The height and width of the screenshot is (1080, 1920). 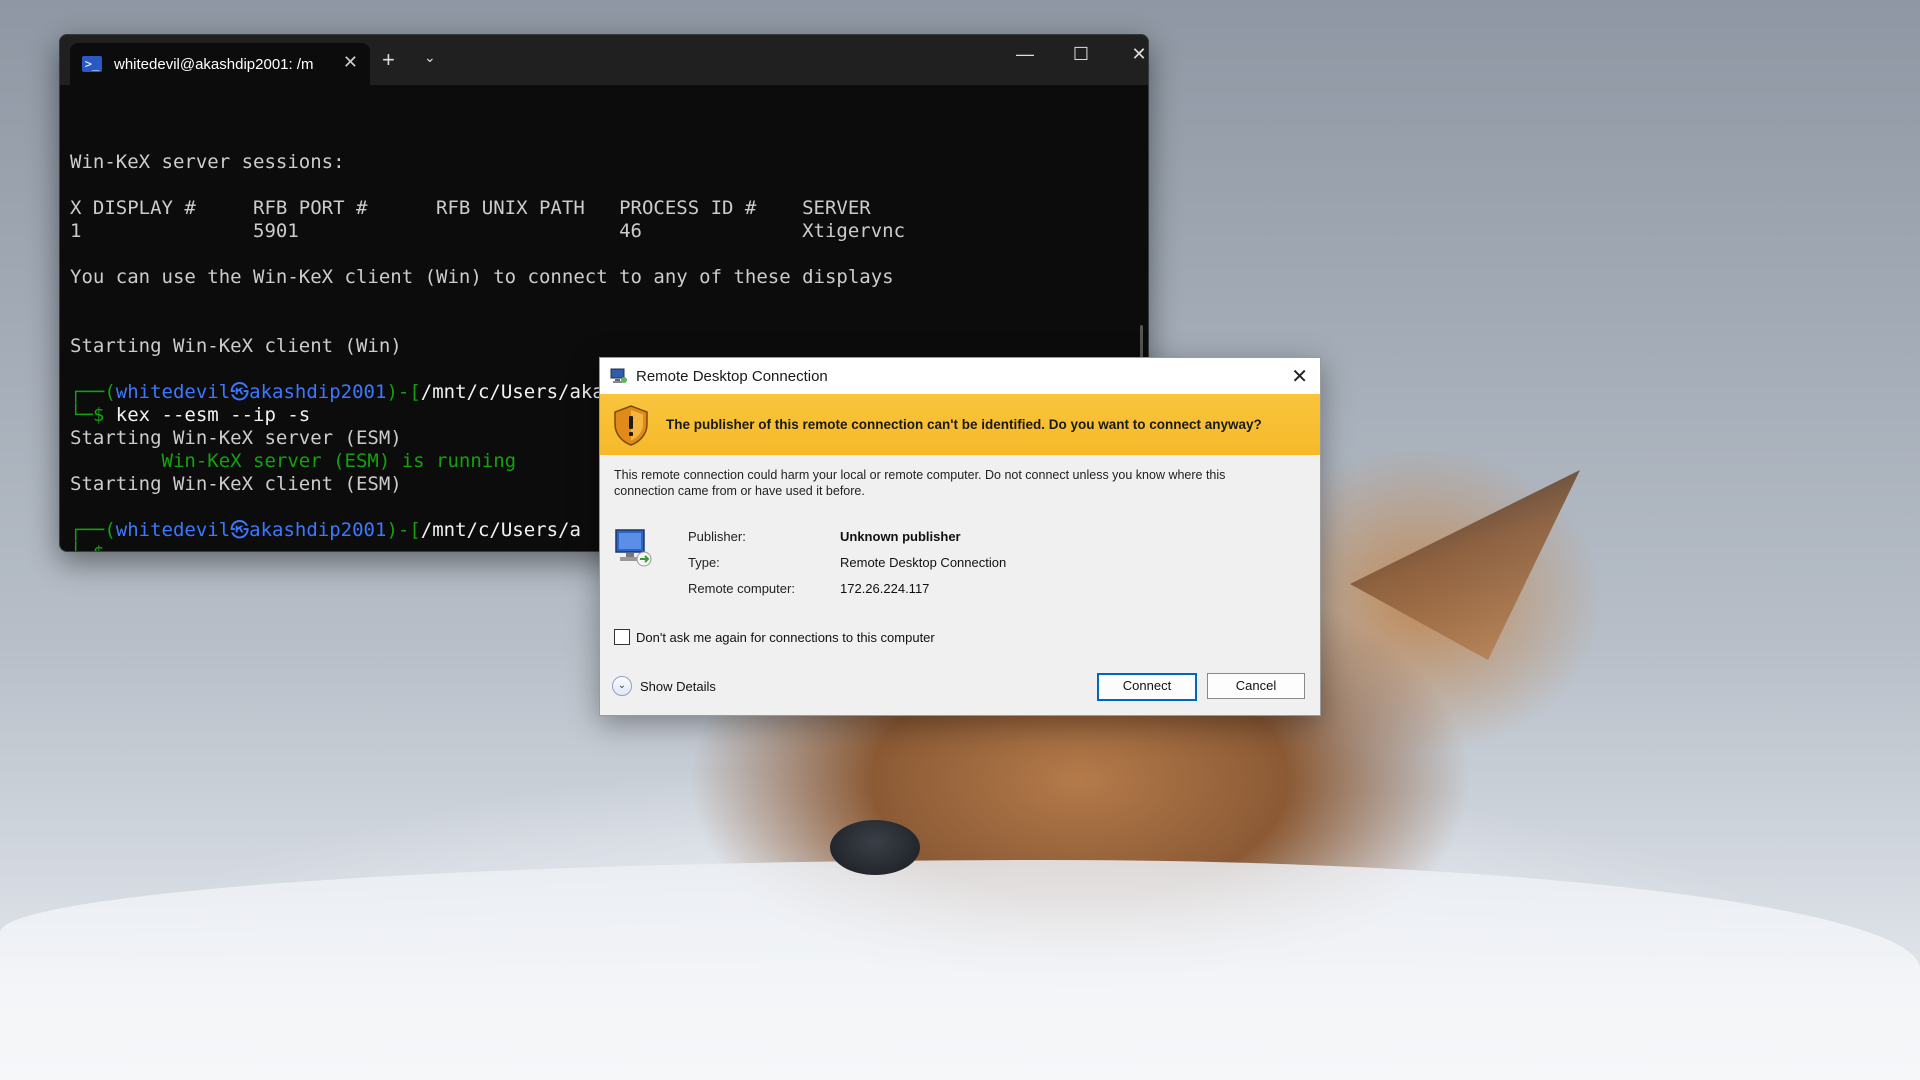 What do you see at coordinates (622, 637) in the screenshot?
I see `dont-ask-again-checkbox` at bounding box center [622, 637].